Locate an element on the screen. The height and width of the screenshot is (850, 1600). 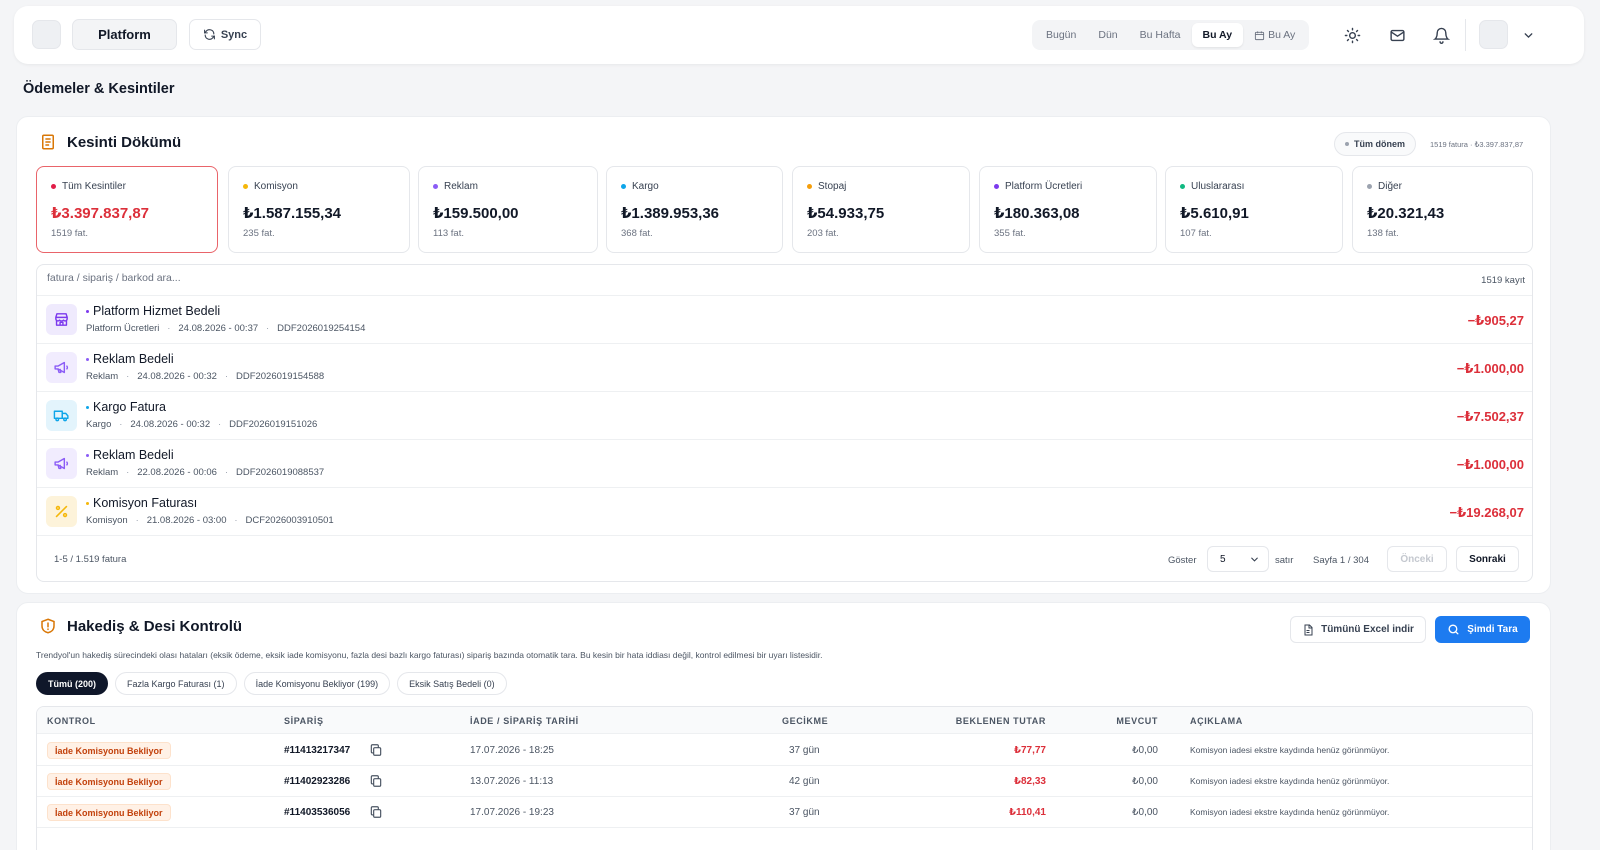
current-amount: ₺0,00 is located at coordinates (1145, 750).